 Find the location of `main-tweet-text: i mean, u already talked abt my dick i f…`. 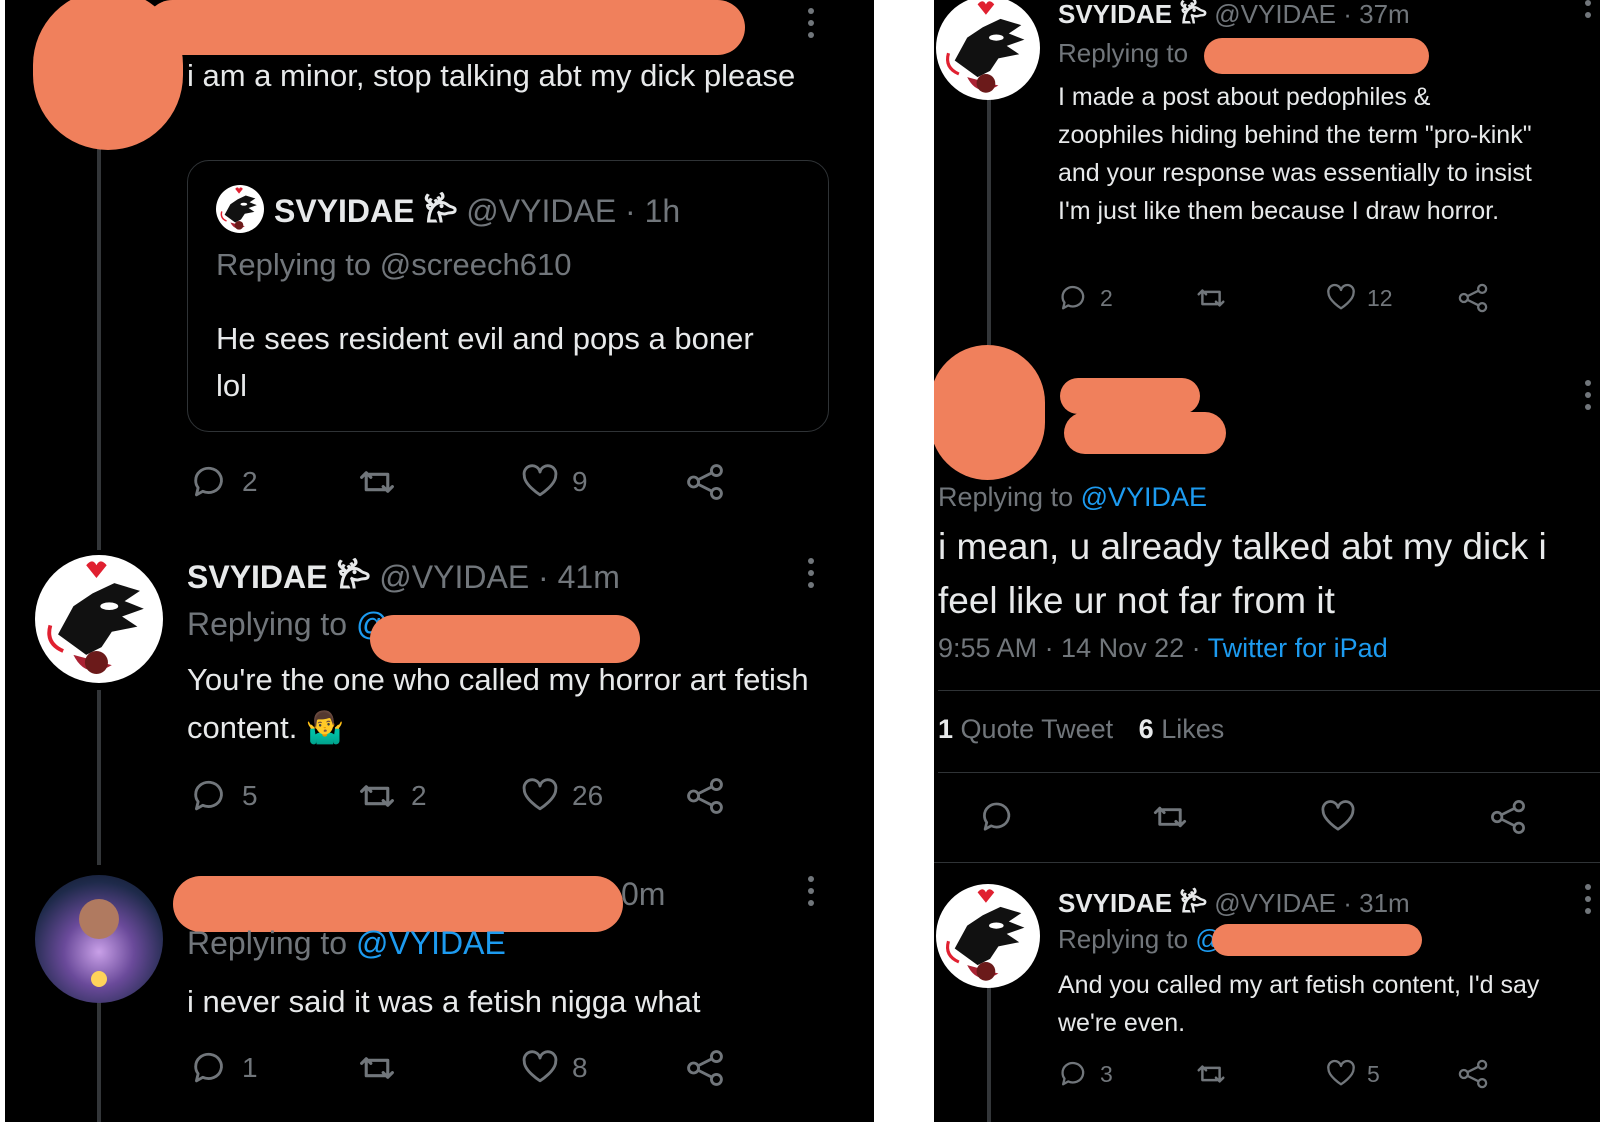

main-tweet-text: i mean, u already talked abt my dick i f… is located at coordinates (1242, 573).